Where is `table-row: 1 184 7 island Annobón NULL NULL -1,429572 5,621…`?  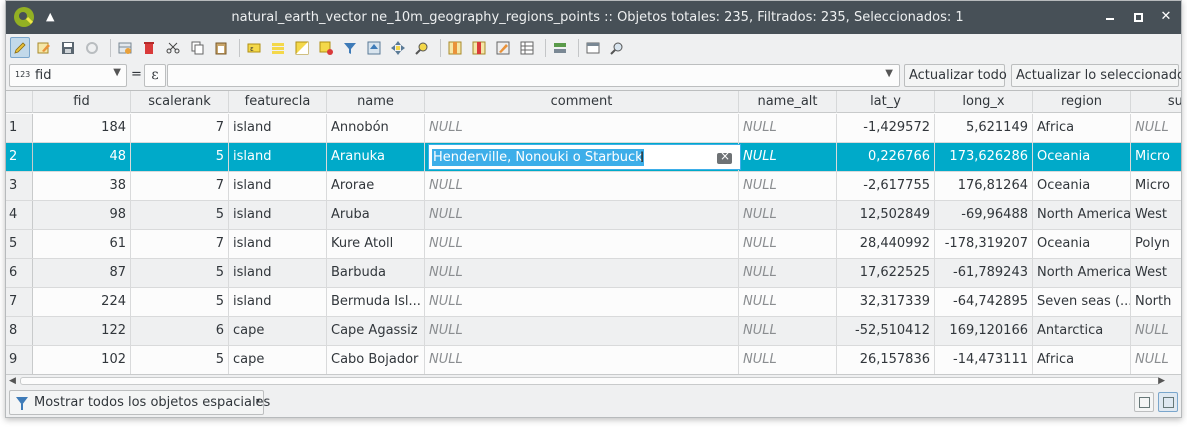
table-row: 1 184 7 island Annobón NULL NULL -1,429572 5,621… is located at coordinates (593, 128).